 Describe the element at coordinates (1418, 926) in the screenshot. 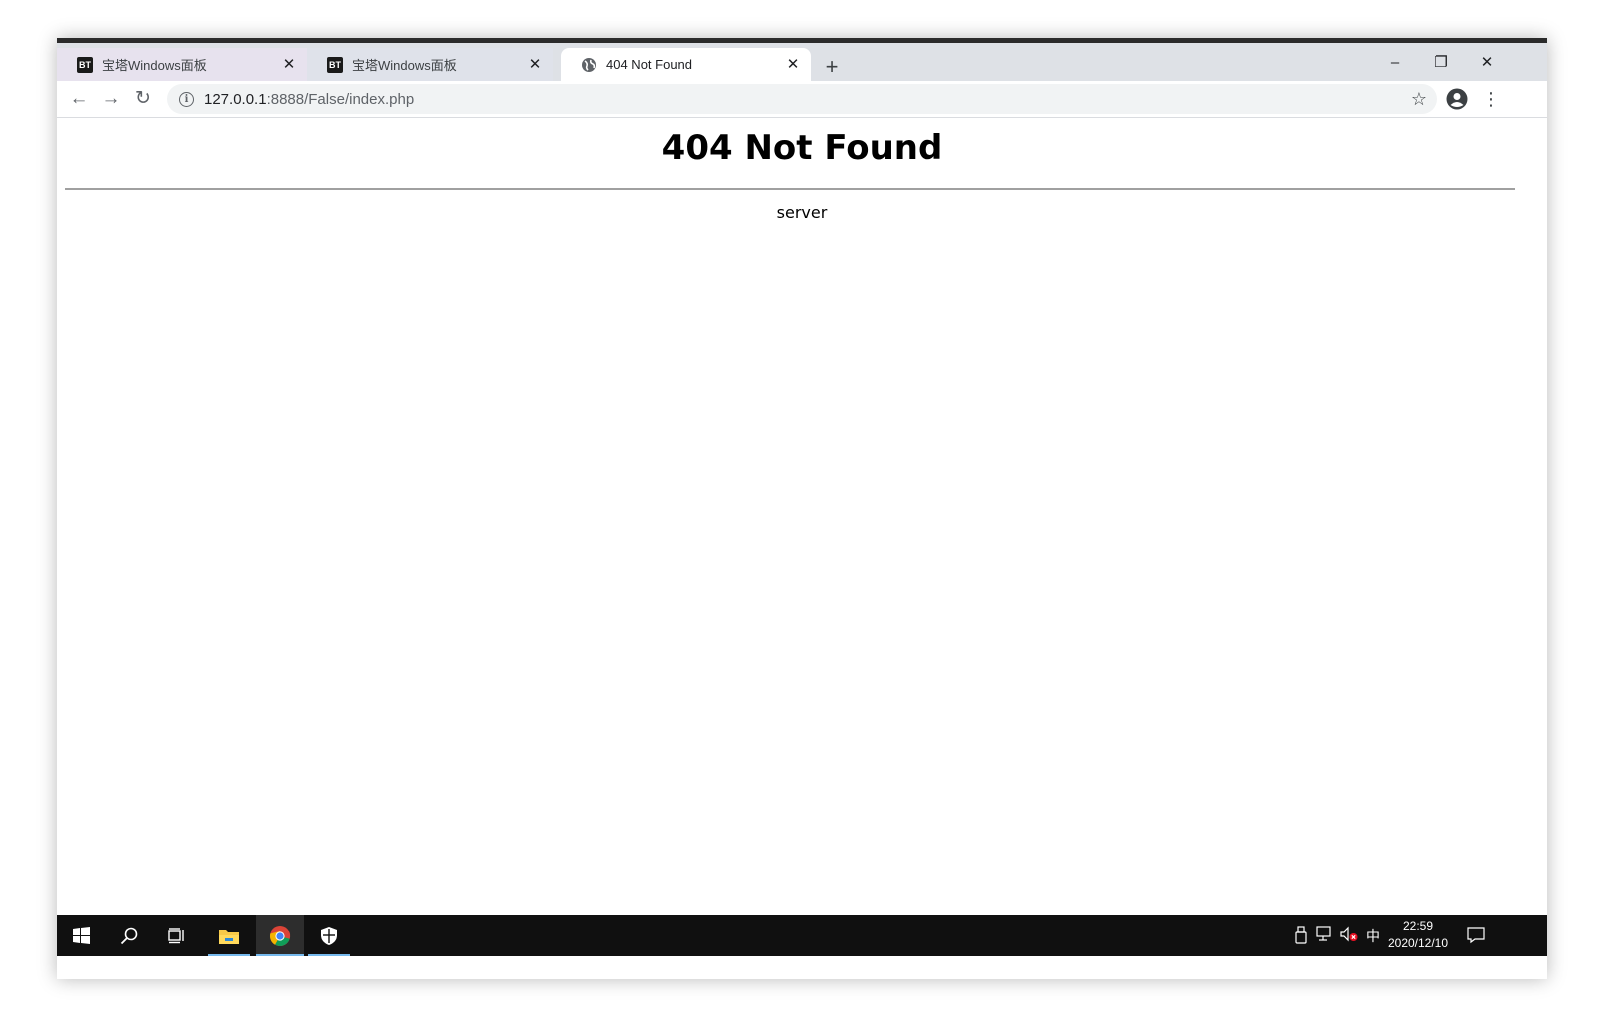

I see `clock-time: 22:59` at that location.